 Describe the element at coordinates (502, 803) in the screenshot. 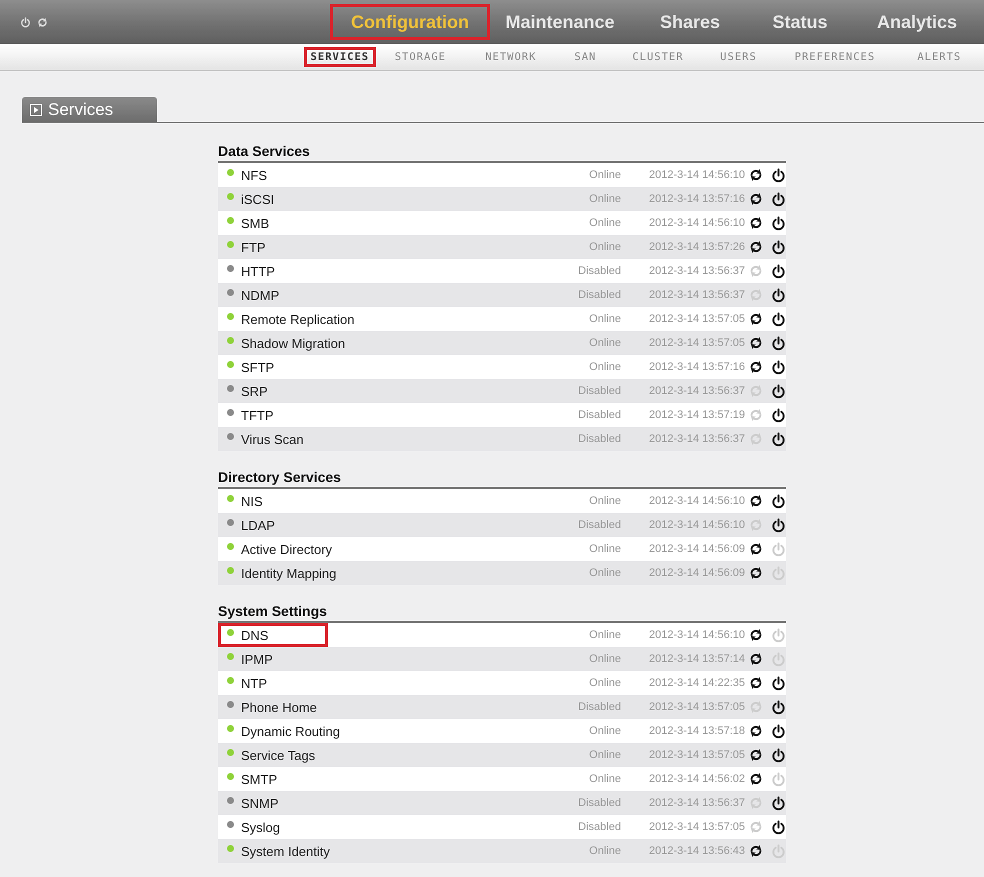

I see `service-row: SNMP Disabled 2012-3-14 13:56:37` at that location.